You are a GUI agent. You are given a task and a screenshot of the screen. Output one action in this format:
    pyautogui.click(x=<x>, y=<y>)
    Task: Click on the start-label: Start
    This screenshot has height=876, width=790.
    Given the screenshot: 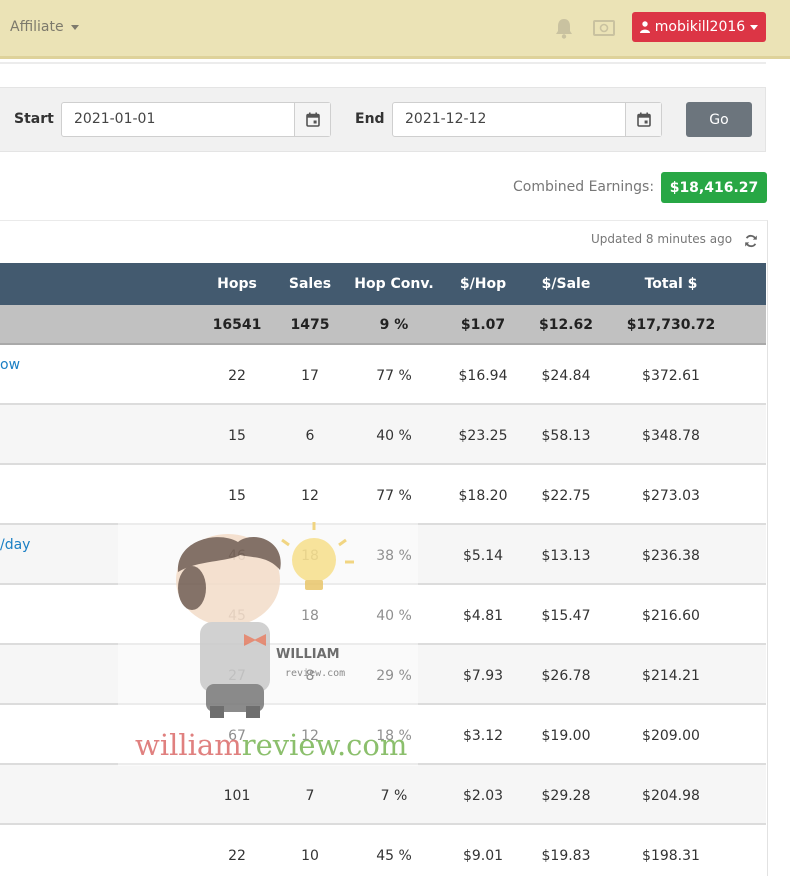 What is the action you would take?
    pyautogui.click(x=34, y=119)
    